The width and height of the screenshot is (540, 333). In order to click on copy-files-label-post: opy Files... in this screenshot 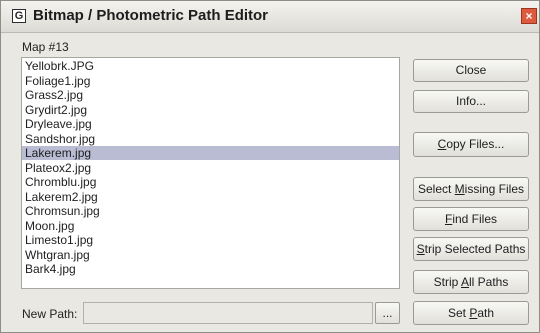, I will do `click(475, 144)`.